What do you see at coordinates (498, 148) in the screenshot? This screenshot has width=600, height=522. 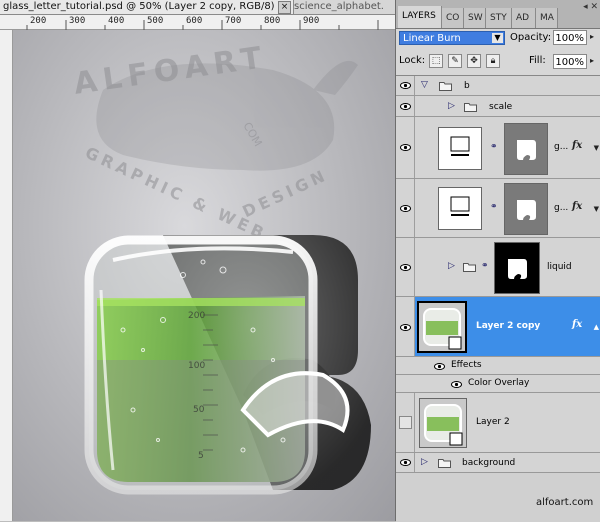 I see `layer-row-g1: ⚭ g... fx ▼` at bounding box center [498, 148].